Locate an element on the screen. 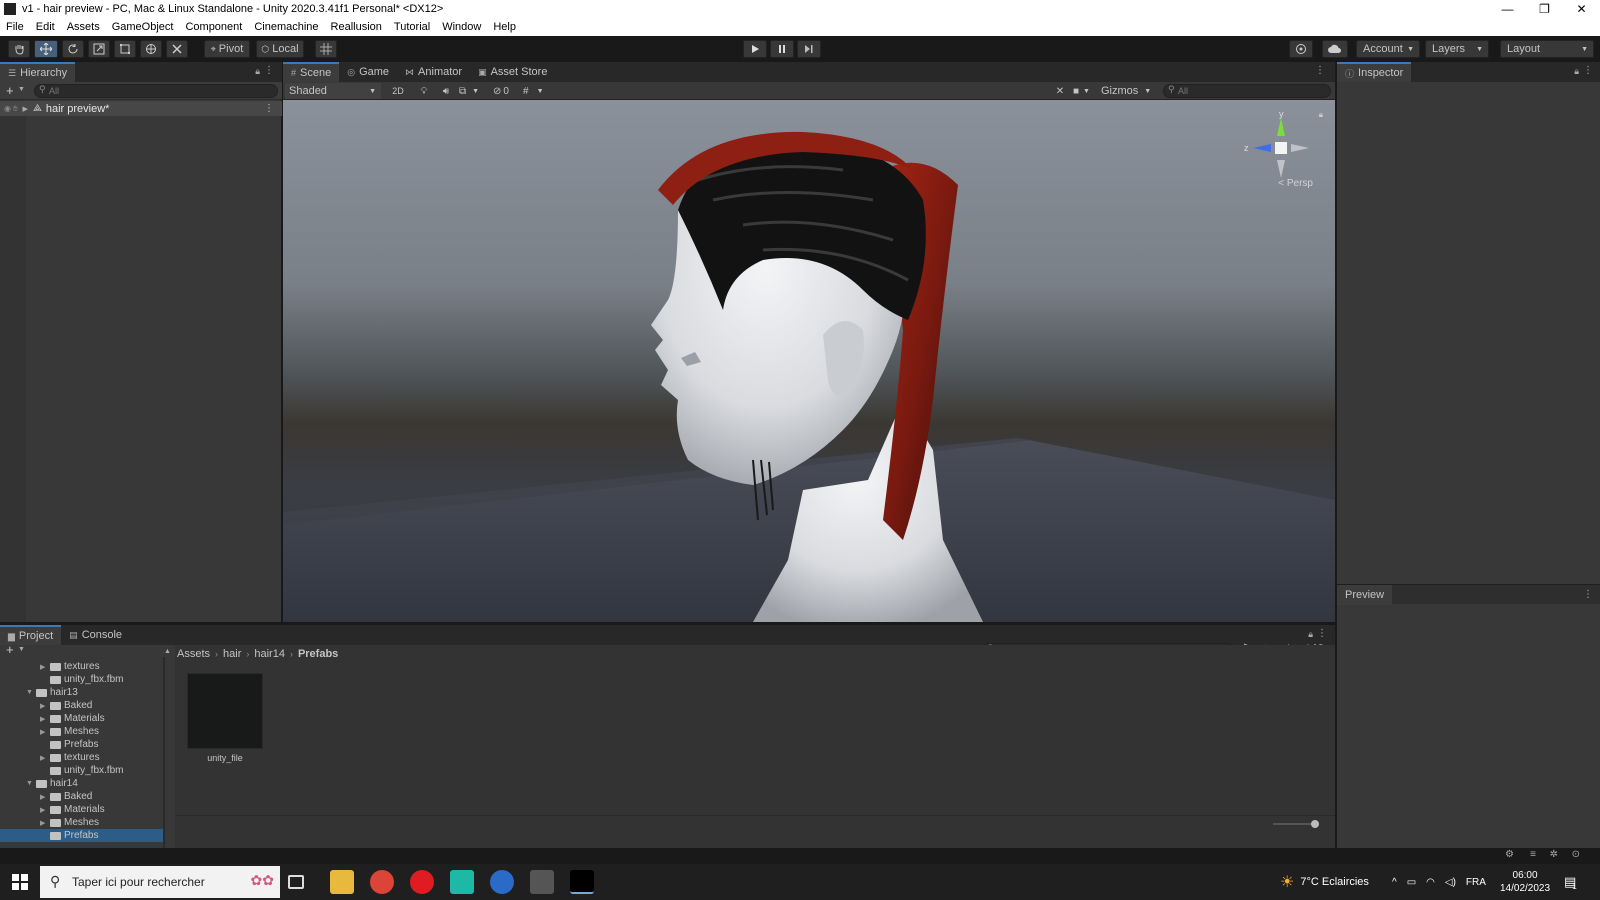  hand-tool-button is located at coordinates (19, 49).